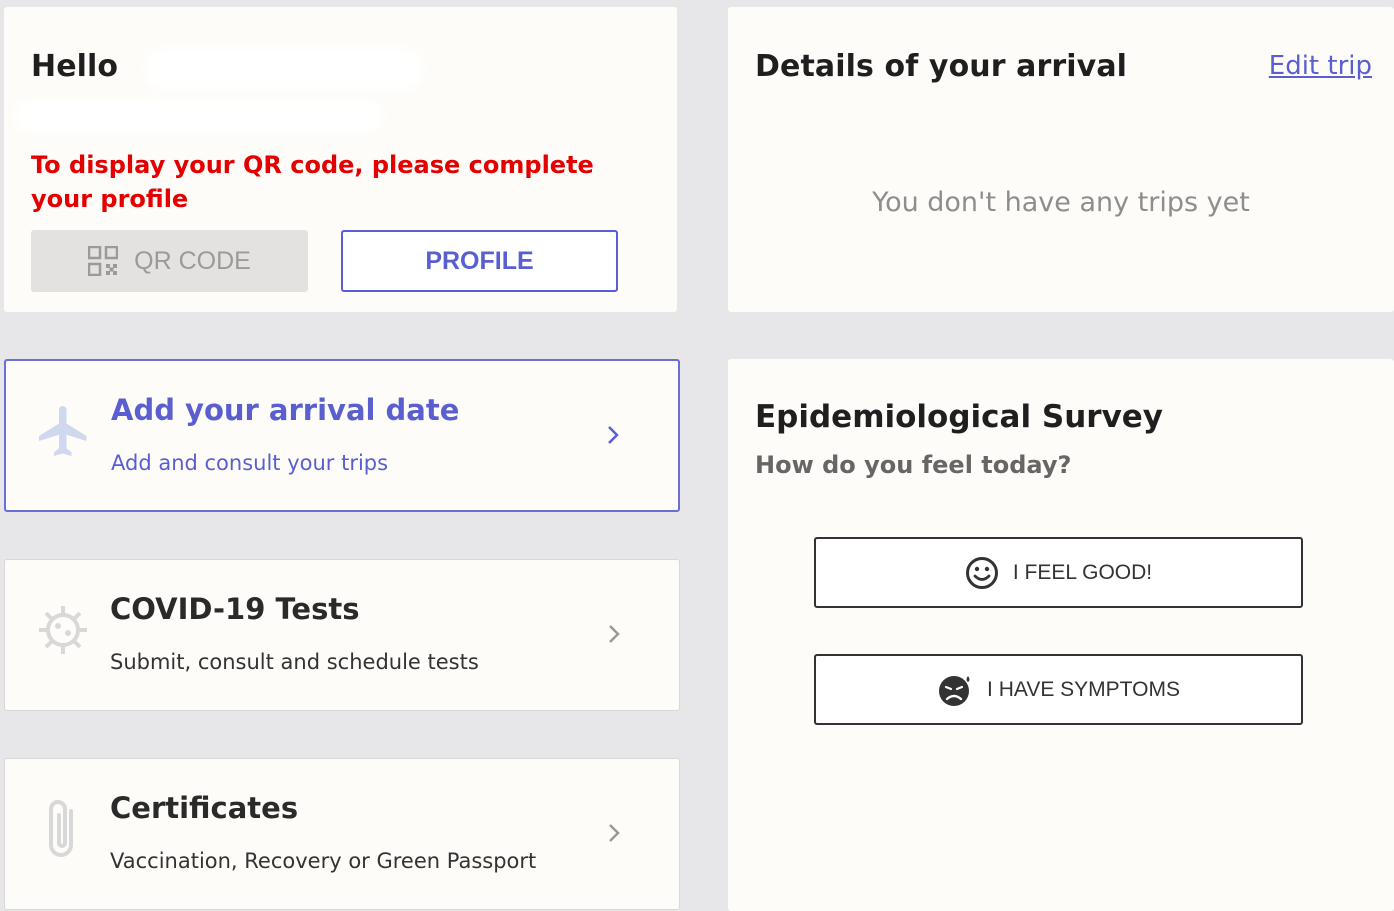  What do you see at coordinates (981, 572) in the screenshot?
I see `smiley-icon` at bounding box center [981, 572].